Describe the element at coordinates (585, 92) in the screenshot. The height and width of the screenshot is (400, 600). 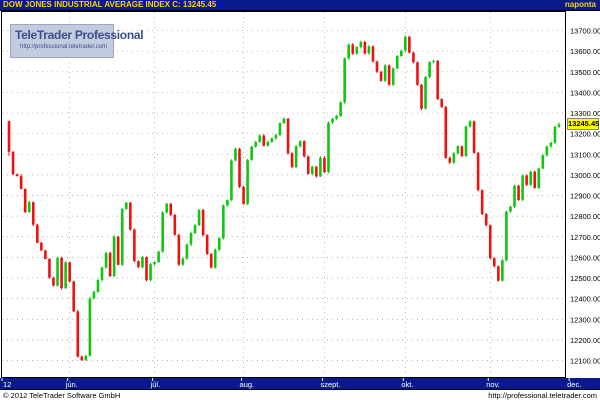
I see `y-tick-label: 13400.00` at that location.